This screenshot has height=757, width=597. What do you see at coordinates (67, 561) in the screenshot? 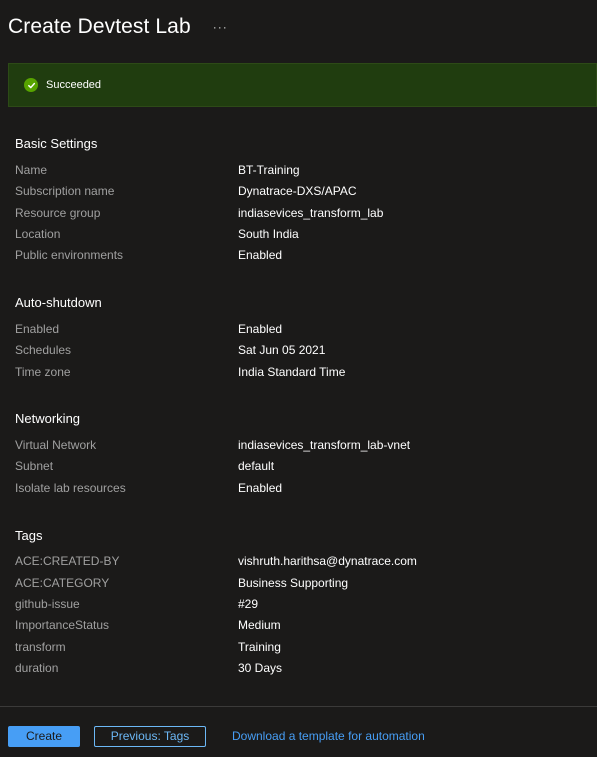
I see `row-label: ACE:CREATED-BY` at bounding box center [67, 561].